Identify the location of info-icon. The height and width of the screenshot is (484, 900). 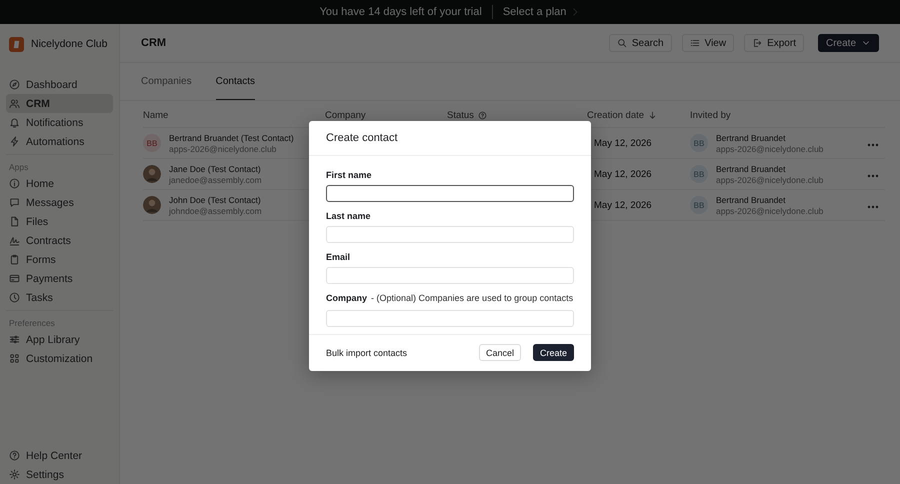
(14, 183).